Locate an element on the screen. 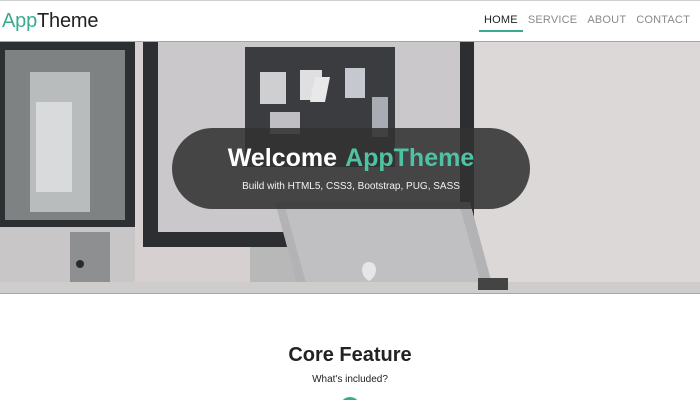  hero-title-accent: AppTheme is located at coordinates (410, 157).